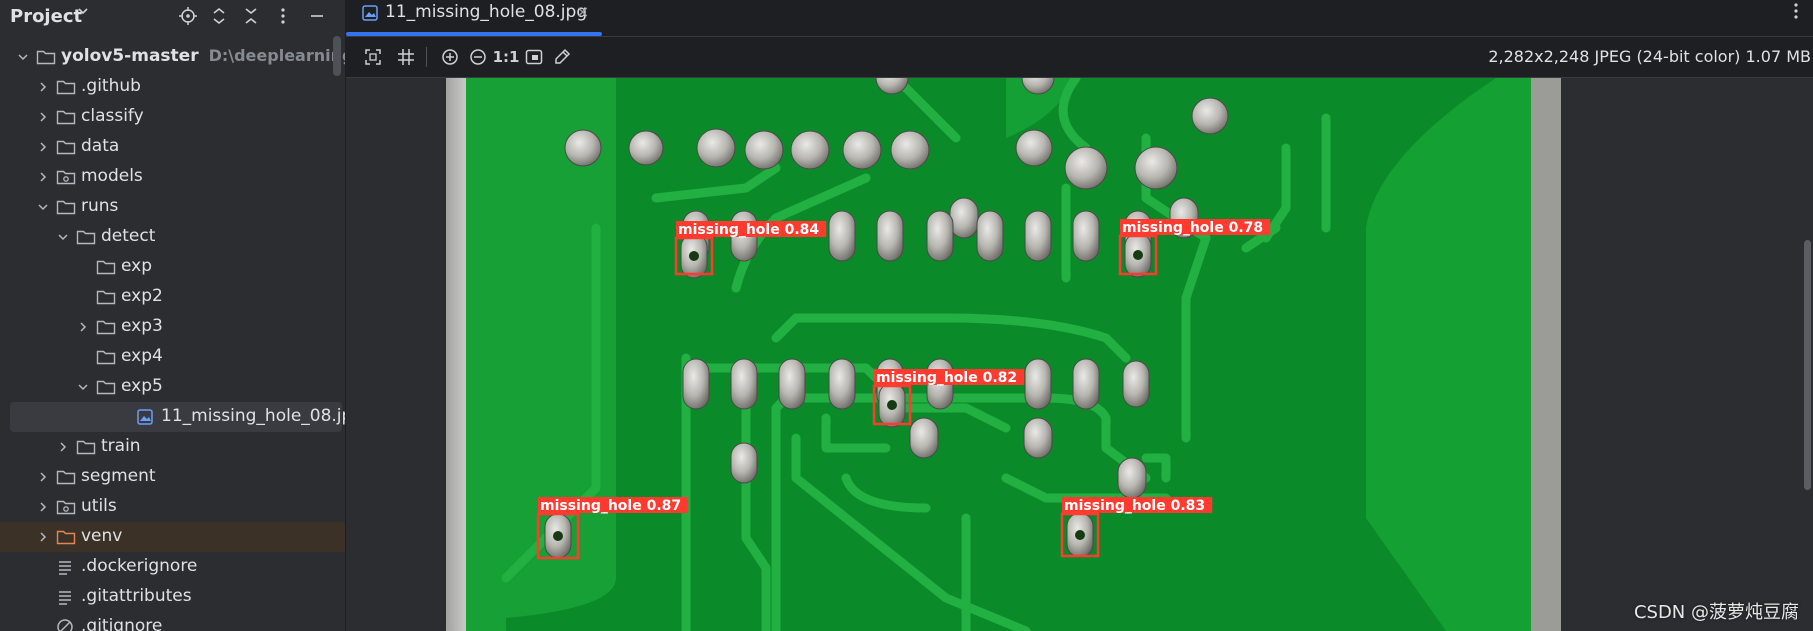 The width and height of the screenshot is (1813, 631). I want to click on tree-item: train, so click(172, 447).